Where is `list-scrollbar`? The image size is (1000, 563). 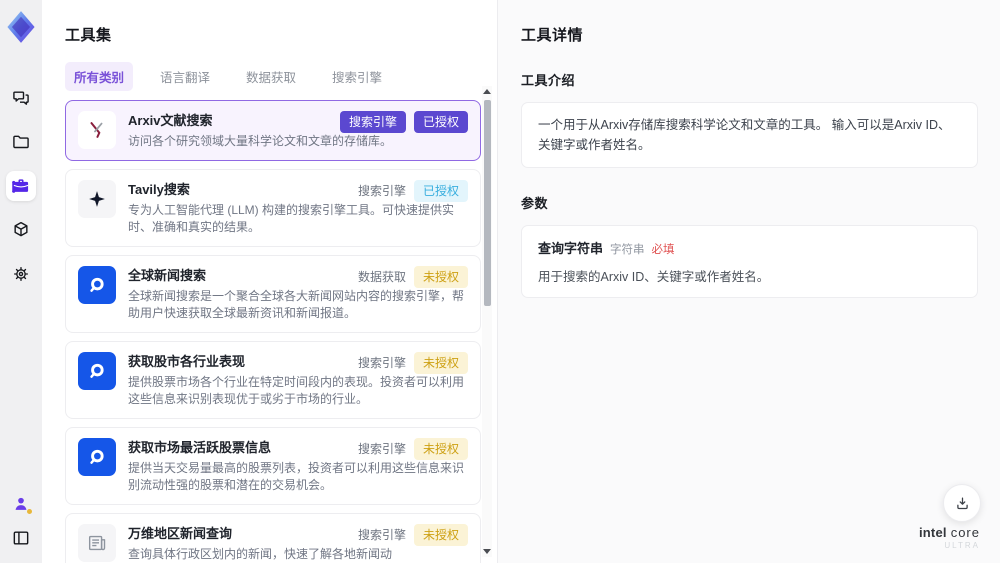
list-scrollbar is located at coordinates (487, 321).